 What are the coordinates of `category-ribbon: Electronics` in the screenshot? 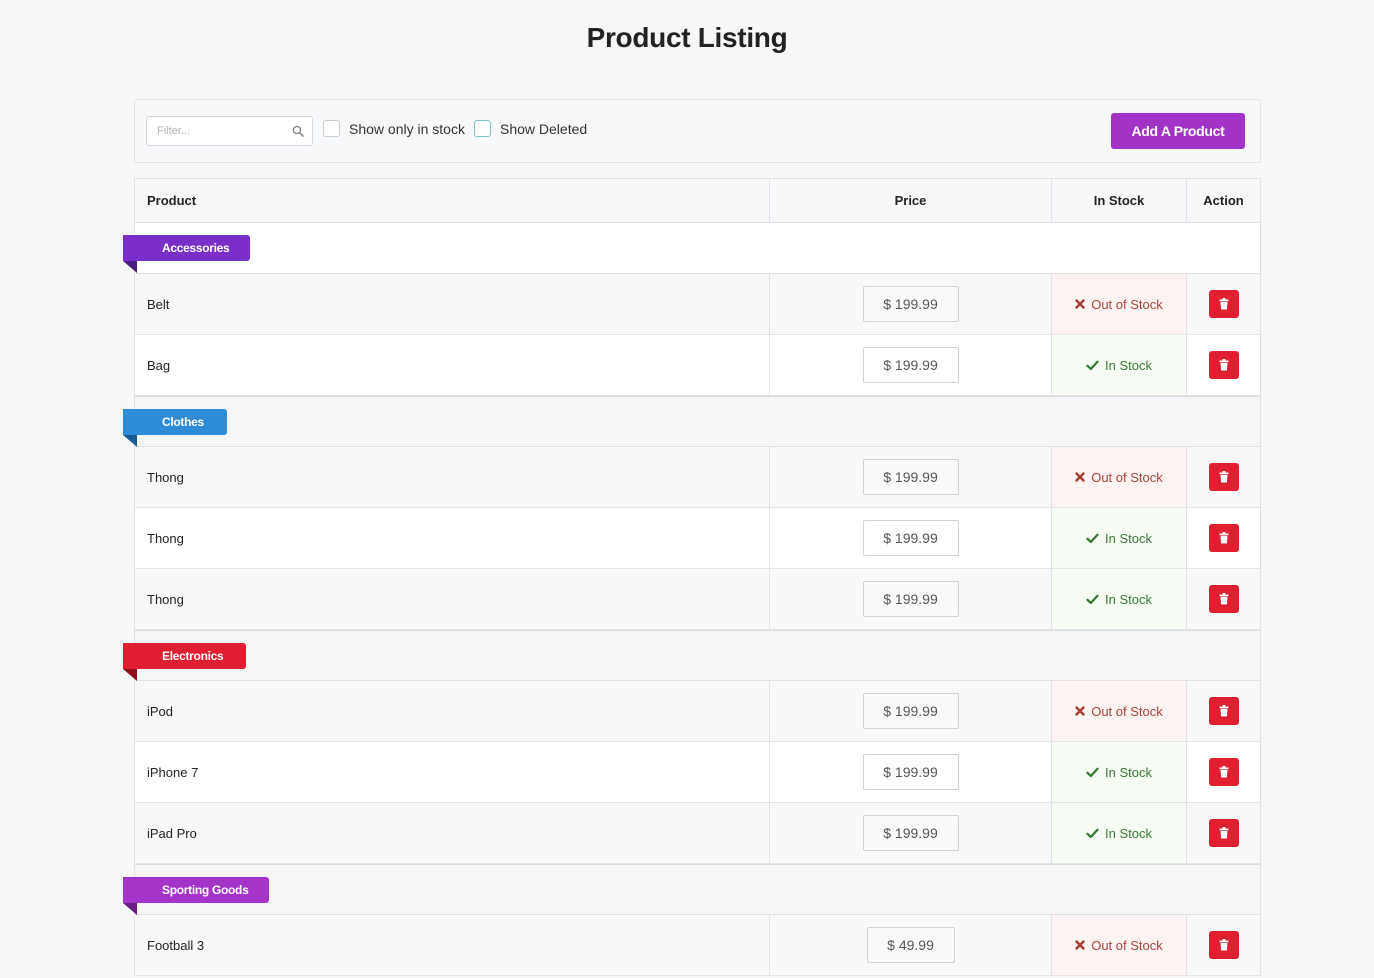 It's located at (184, 662).